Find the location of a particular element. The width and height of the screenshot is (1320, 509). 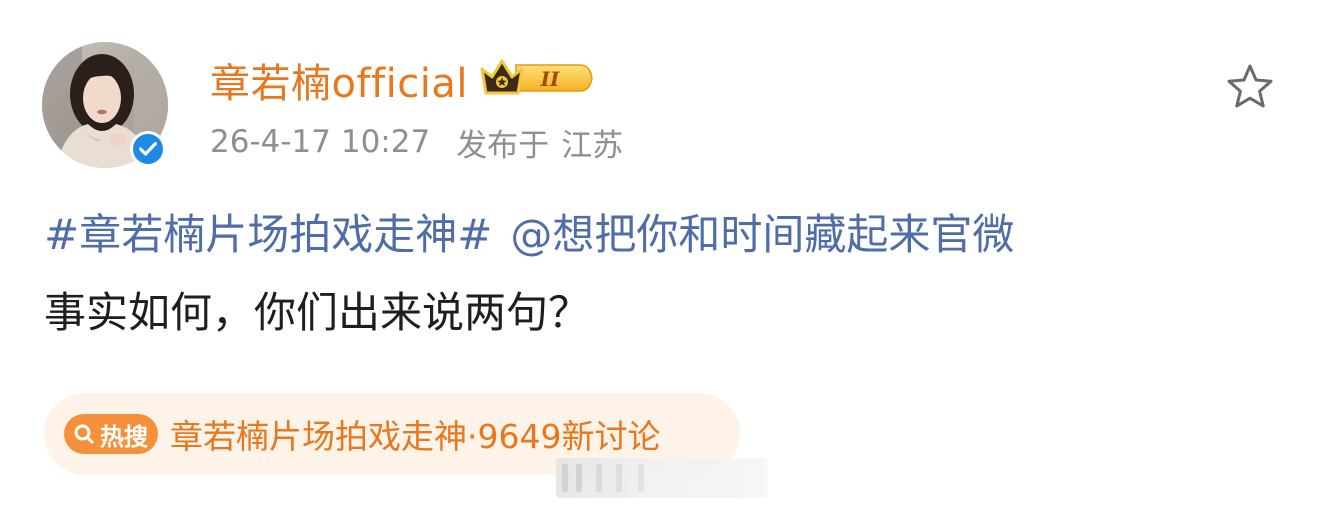

location-prefix: 发布于 is located at coordinates (503, 145).